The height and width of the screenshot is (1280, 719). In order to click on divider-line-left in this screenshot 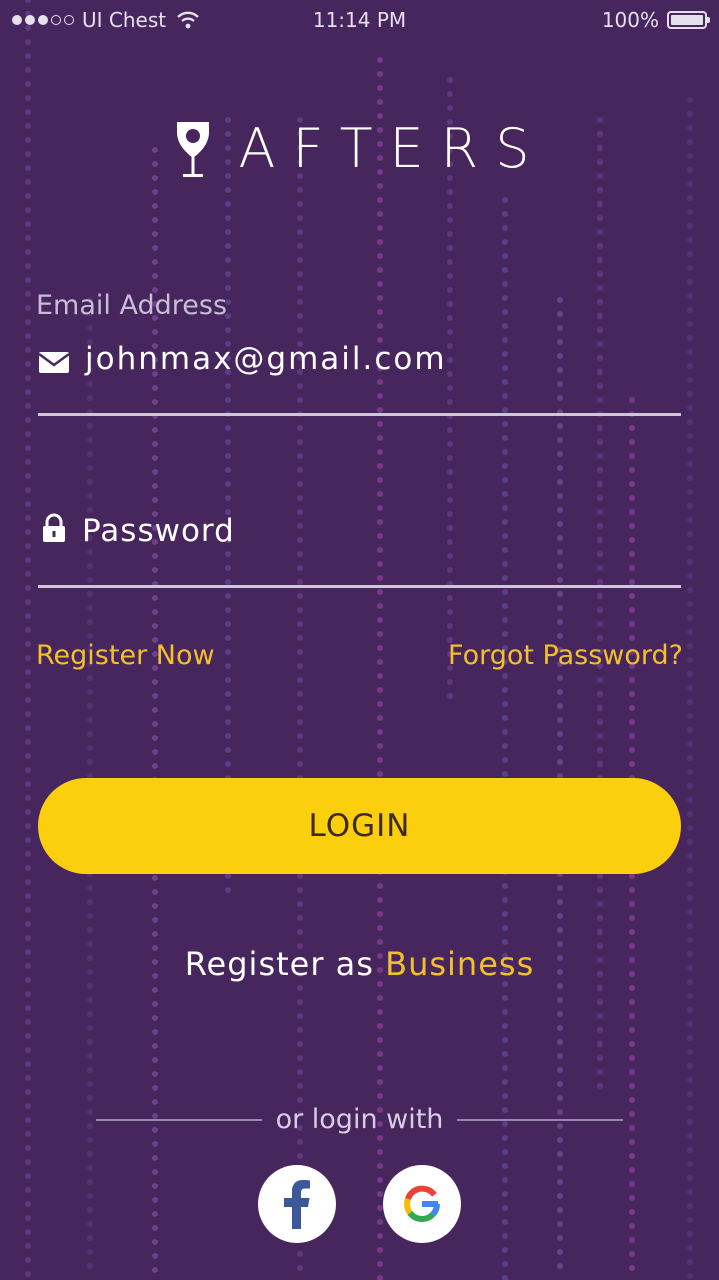, I will do `click(179, 1119)`.